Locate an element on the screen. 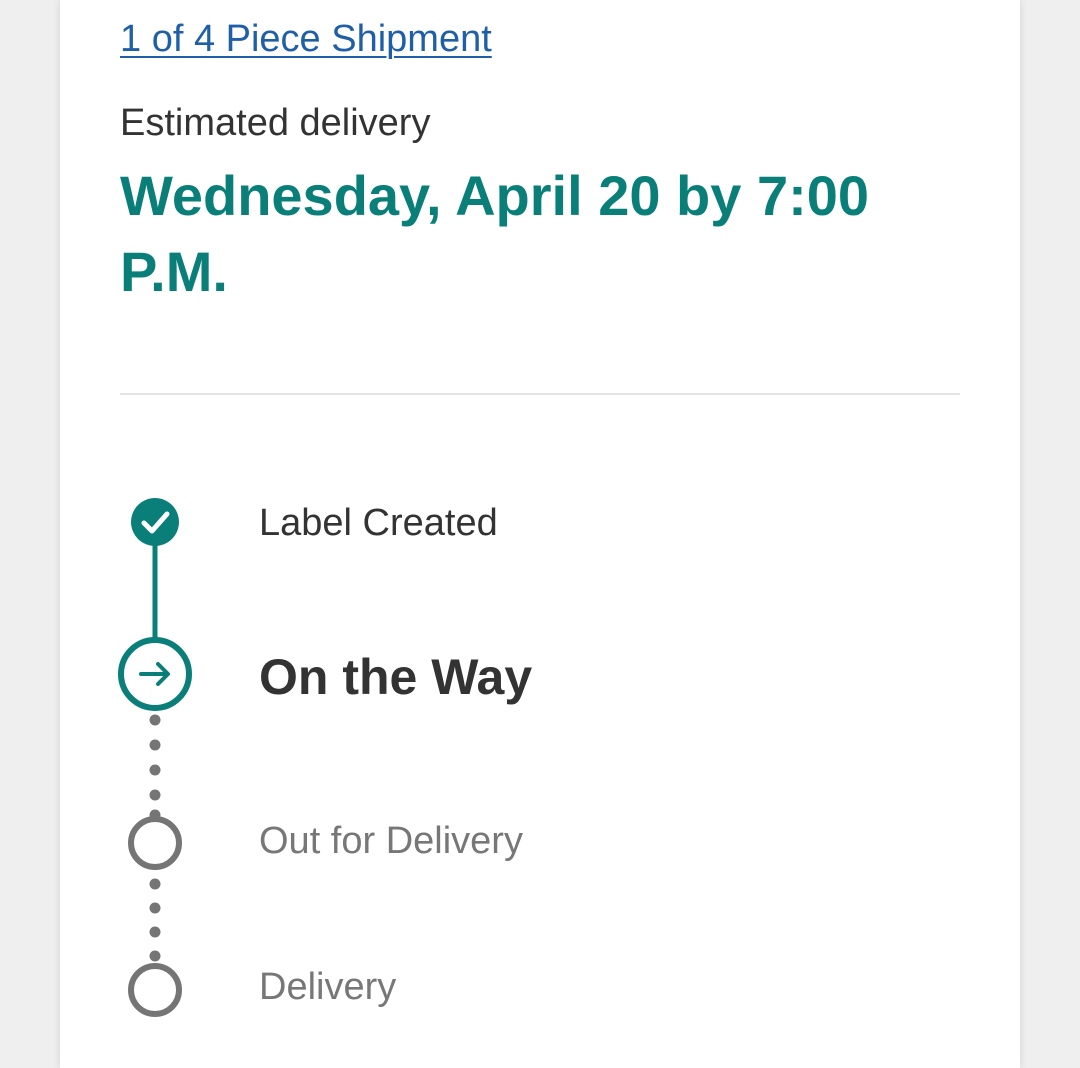  step-out-for-delivery: Out for Delivery is located at coordinates (391, 841).